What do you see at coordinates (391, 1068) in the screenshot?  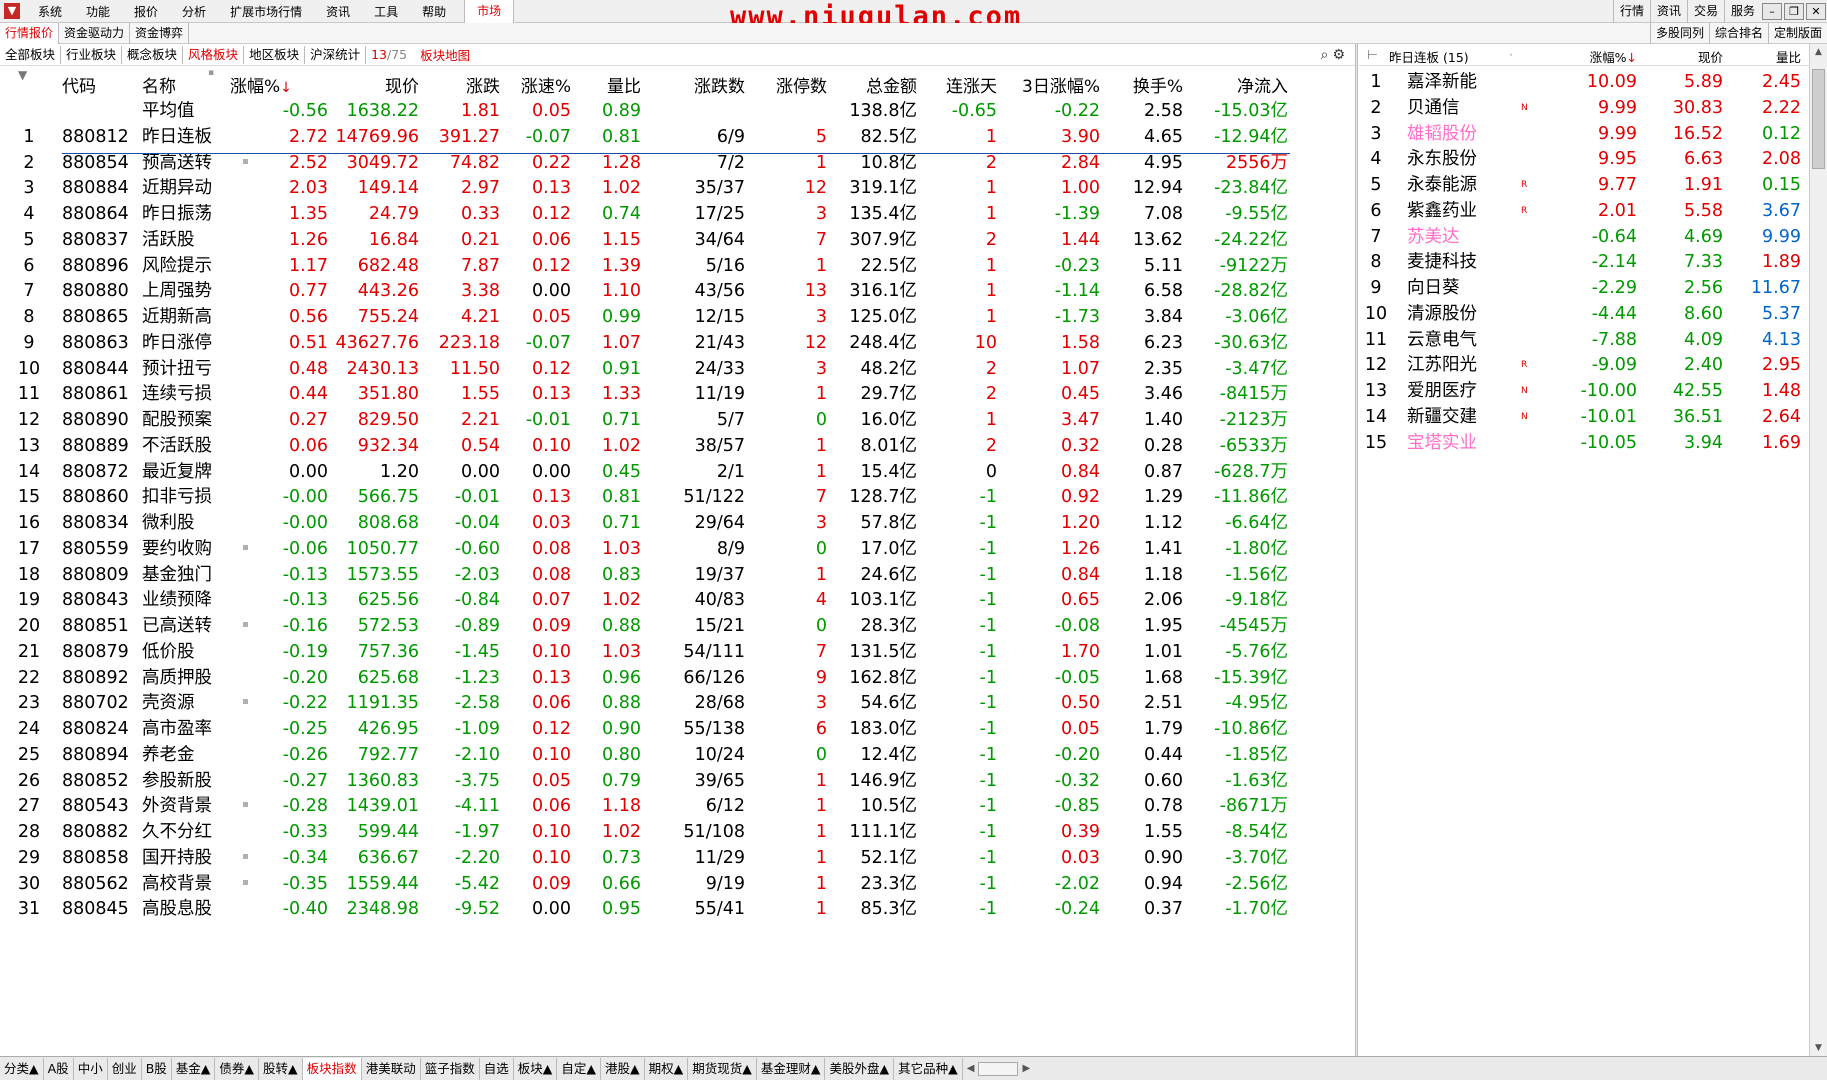 I see `bottom-tab: 港美联动` at bounding box center [391, 1068].